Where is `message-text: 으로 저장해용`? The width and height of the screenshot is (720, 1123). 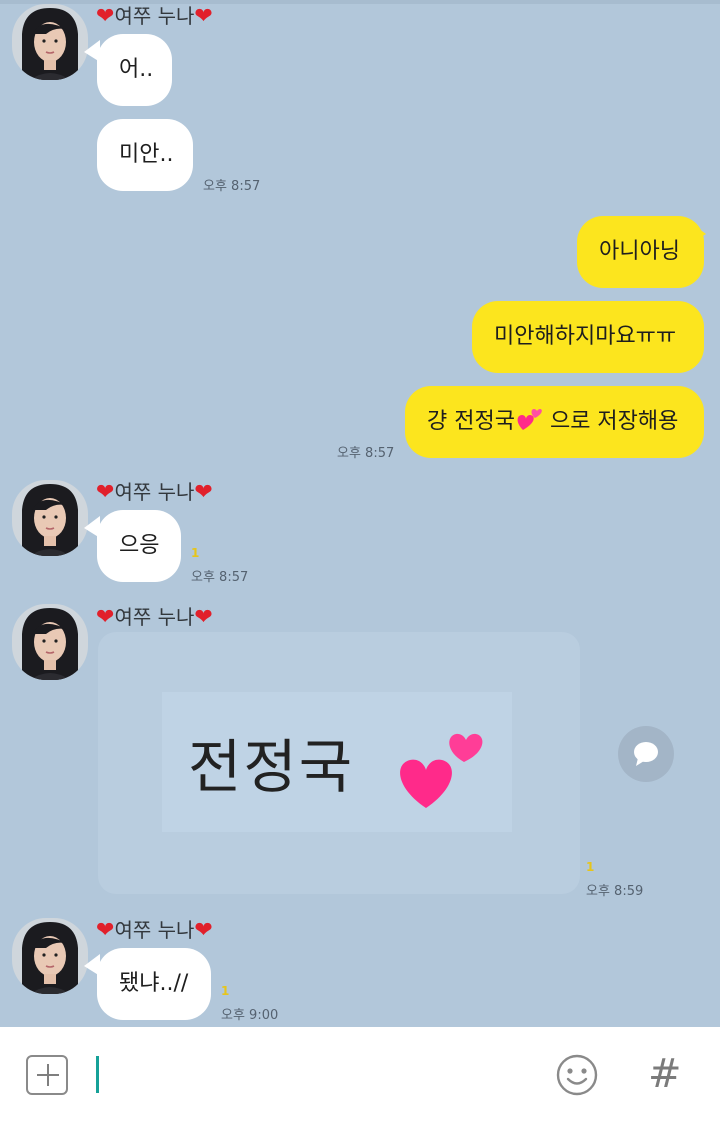 message-text: 으로 저장해용 is located at coordinates (610, 421).